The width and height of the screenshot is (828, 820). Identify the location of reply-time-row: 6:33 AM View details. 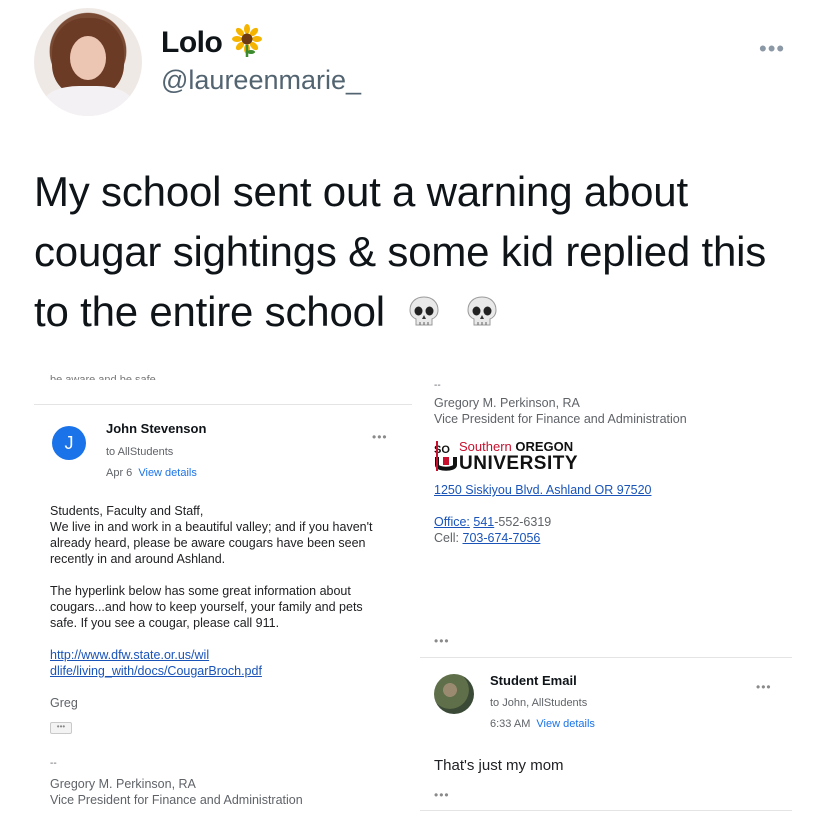
(542, 724).